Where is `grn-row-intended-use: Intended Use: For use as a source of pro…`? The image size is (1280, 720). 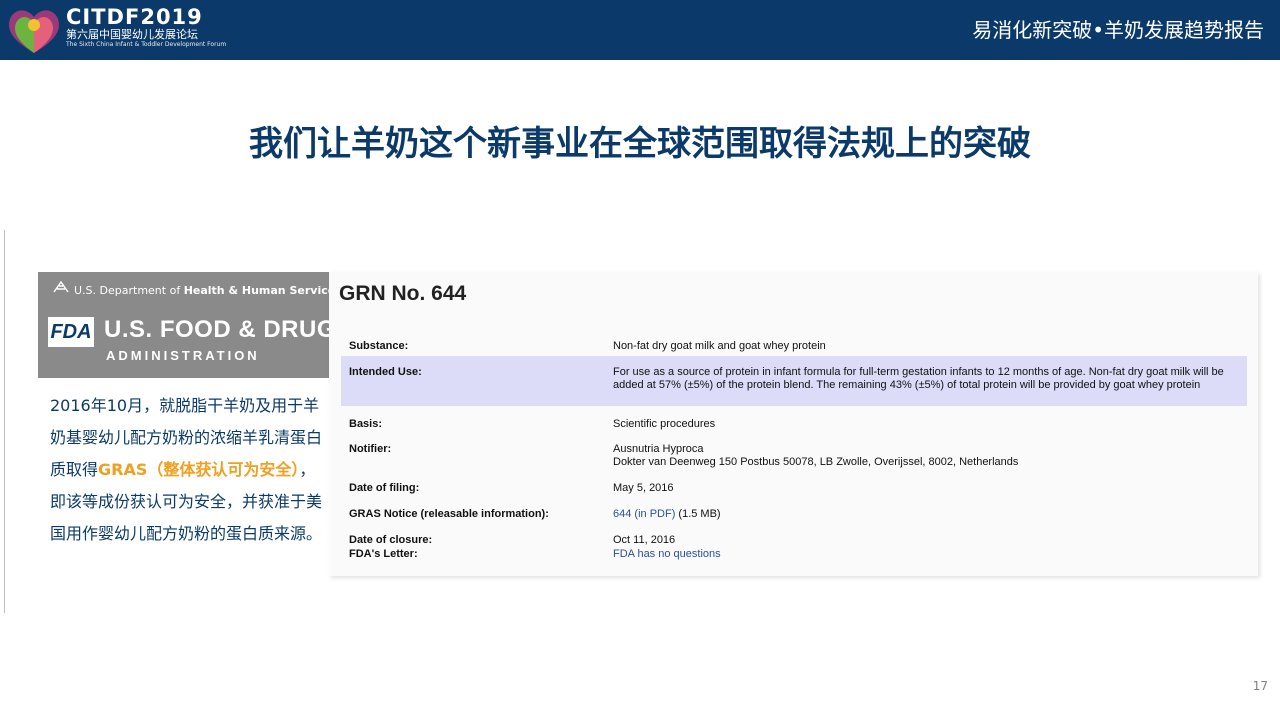
grn-row-intended-use: Intended Use: For use as a source of pro… is located at coordinates (794, 381).